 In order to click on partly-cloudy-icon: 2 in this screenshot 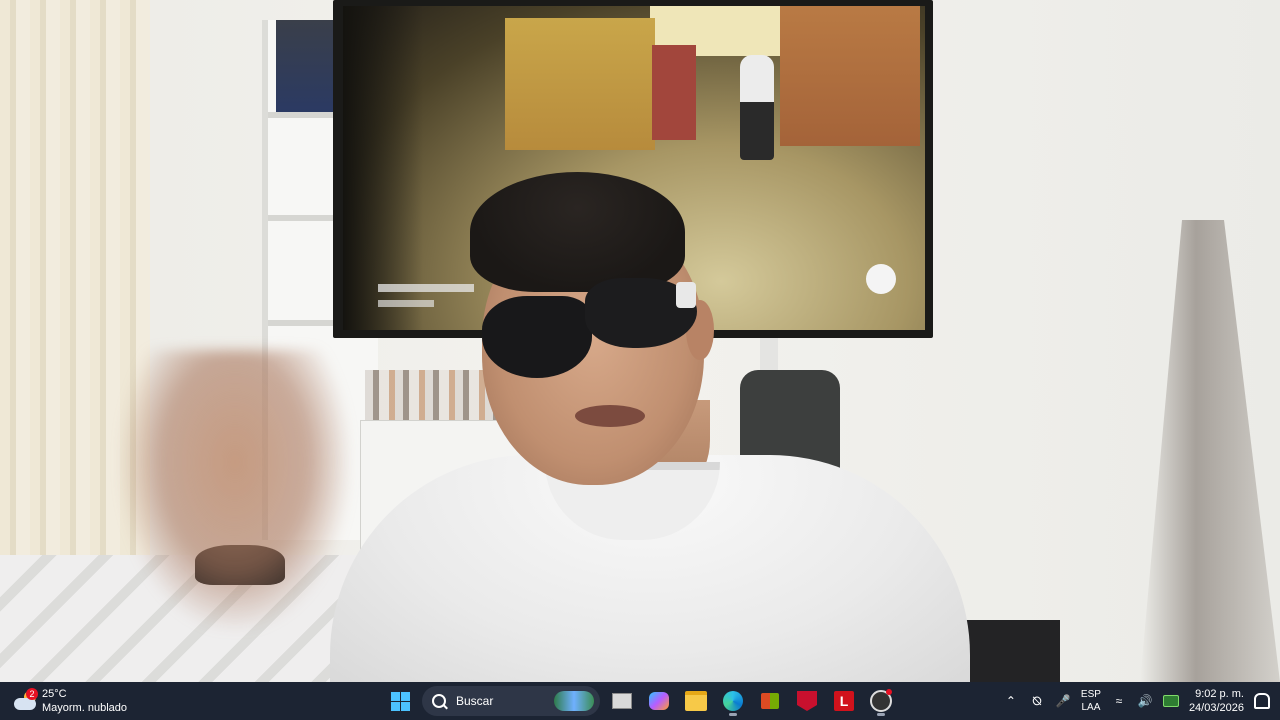, I will do `click(25, 700)`.